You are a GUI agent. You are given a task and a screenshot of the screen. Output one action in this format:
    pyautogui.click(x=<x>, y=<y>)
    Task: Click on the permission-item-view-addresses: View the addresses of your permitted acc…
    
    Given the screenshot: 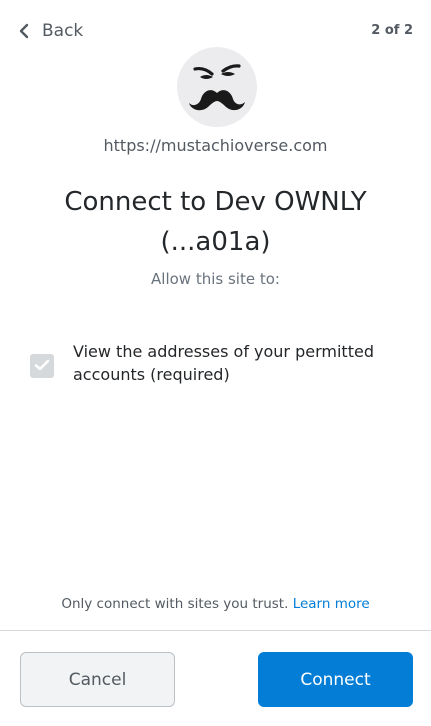 What is the action you would take?
    pyautogui.click(x=220, y=363)
    